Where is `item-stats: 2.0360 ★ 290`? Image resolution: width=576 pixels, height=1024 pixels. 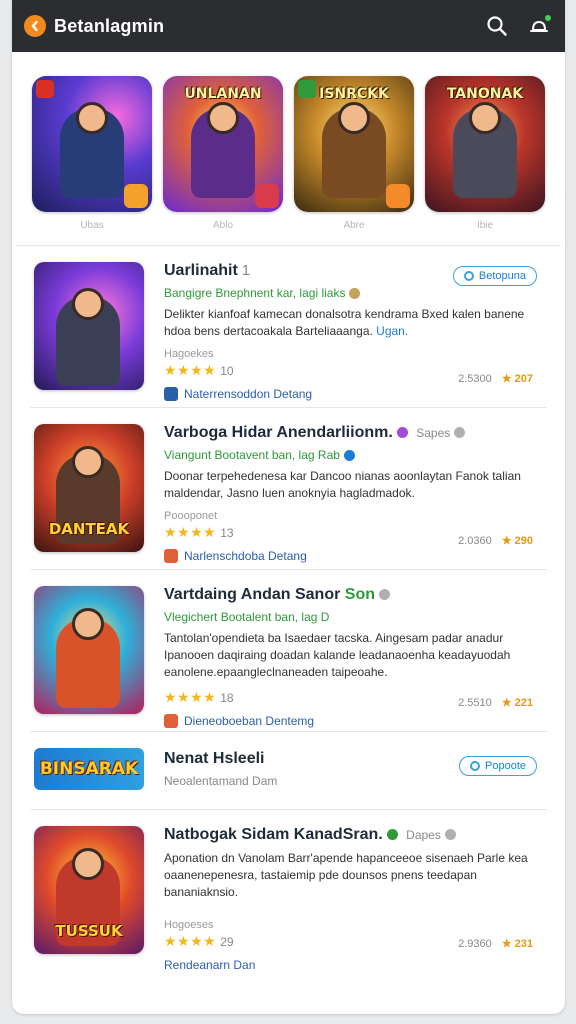 item-stats: 2.0360 ★ 290 is located at coordinates (495, 541).